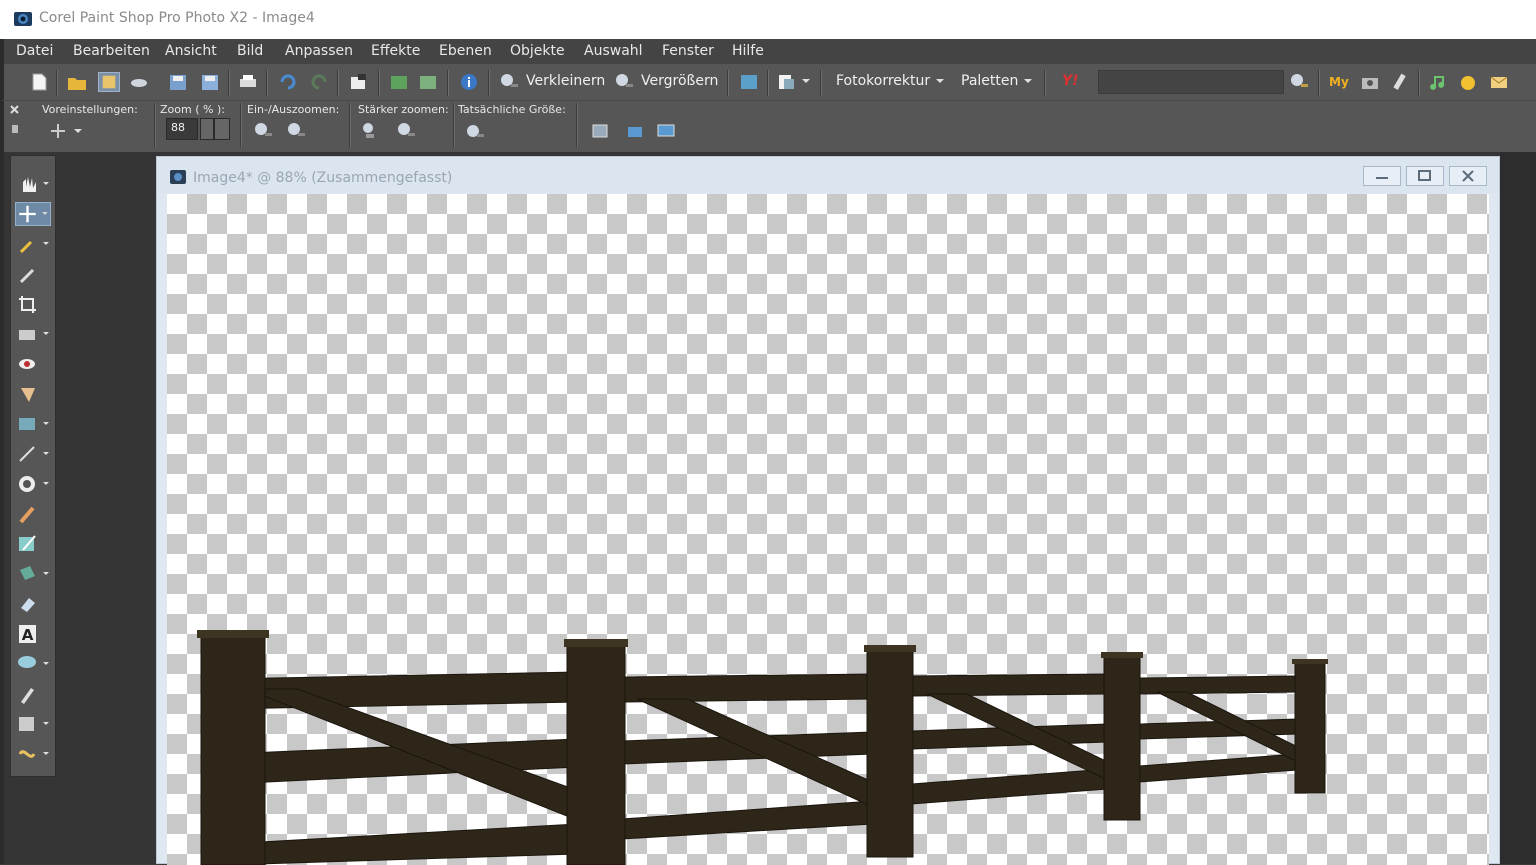 The height and width of the screenshot is (865, 1536). I want to click on warp-tool-icon, so click(33, 754).